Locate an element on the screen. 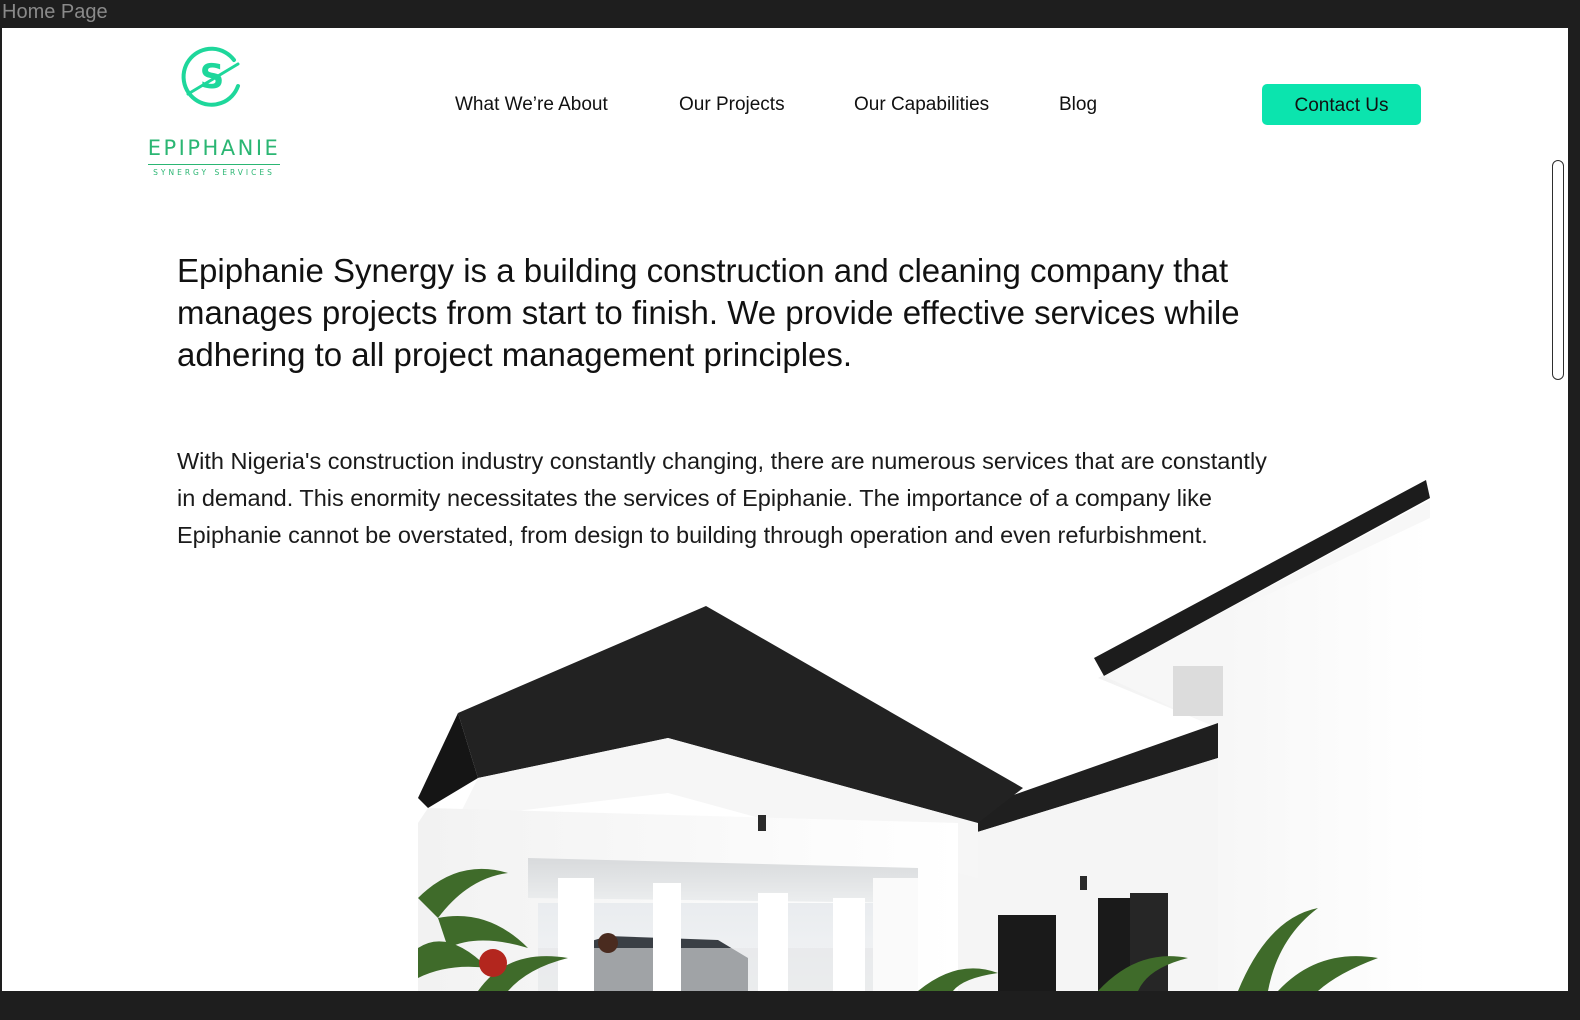  brand-divider is located at coordinates (214, 164).